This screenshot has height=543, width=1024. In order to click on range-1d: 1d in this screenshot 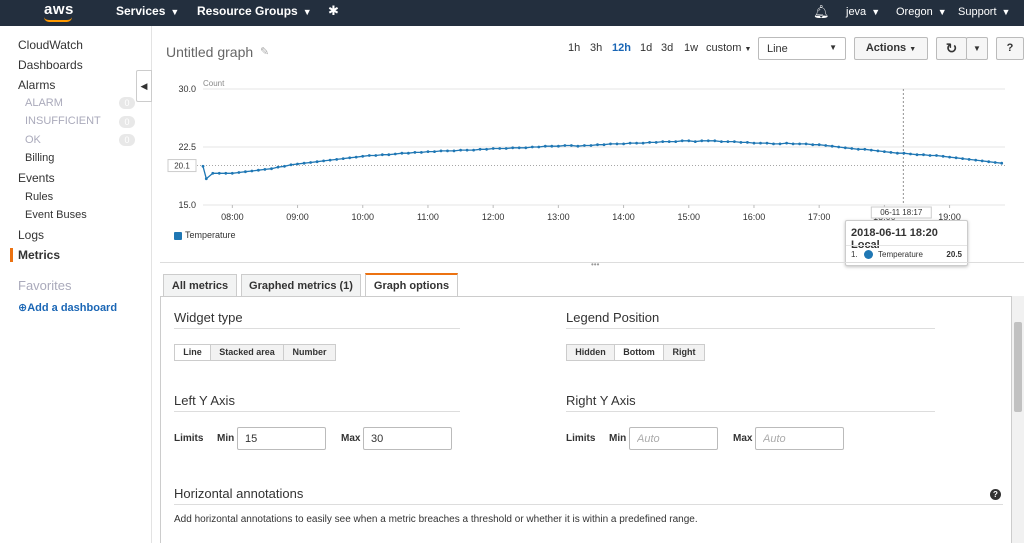, I will do `click(646, 48)`.